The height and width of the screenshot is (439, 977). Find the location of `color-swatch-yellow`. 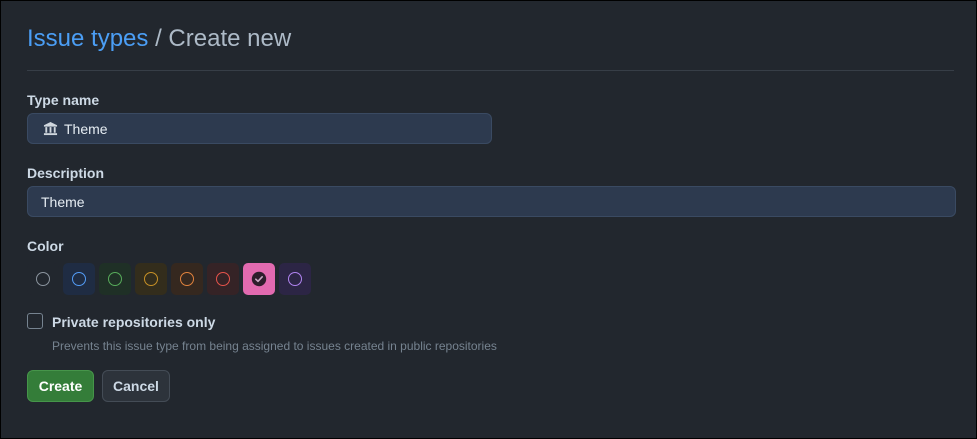

color-swatch-yellow is located at coordinates (151, 279).